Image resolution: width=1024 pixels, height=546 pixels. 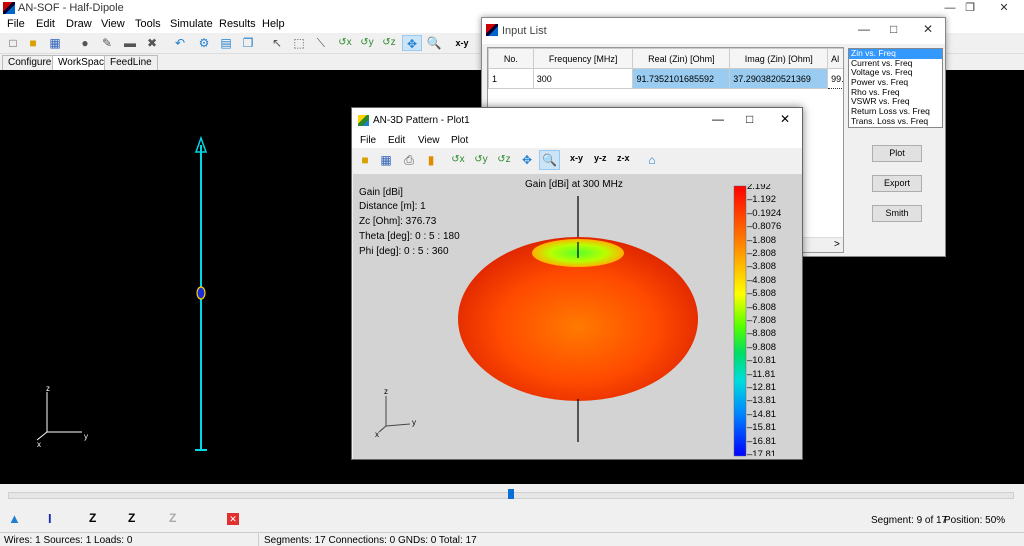 What do you see at coordinates (367, 43) in the screenshot?
I see `rotate-y-icon: ↺y` at bounding box center [367, 43].